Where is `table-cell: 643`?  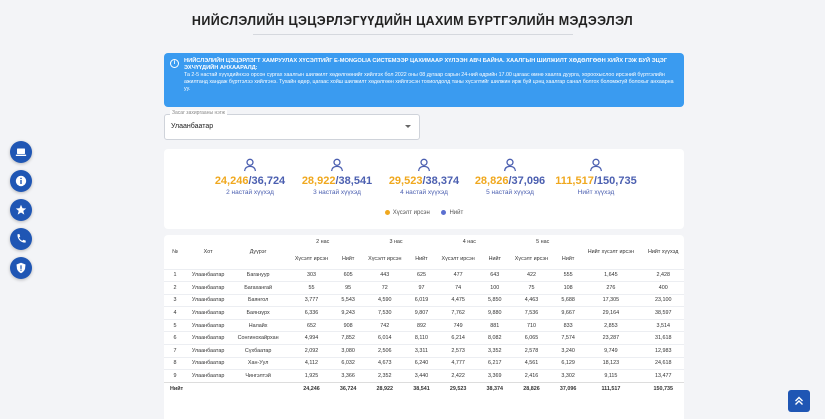
table-cell: 643 is located at coordinates (495, 275).